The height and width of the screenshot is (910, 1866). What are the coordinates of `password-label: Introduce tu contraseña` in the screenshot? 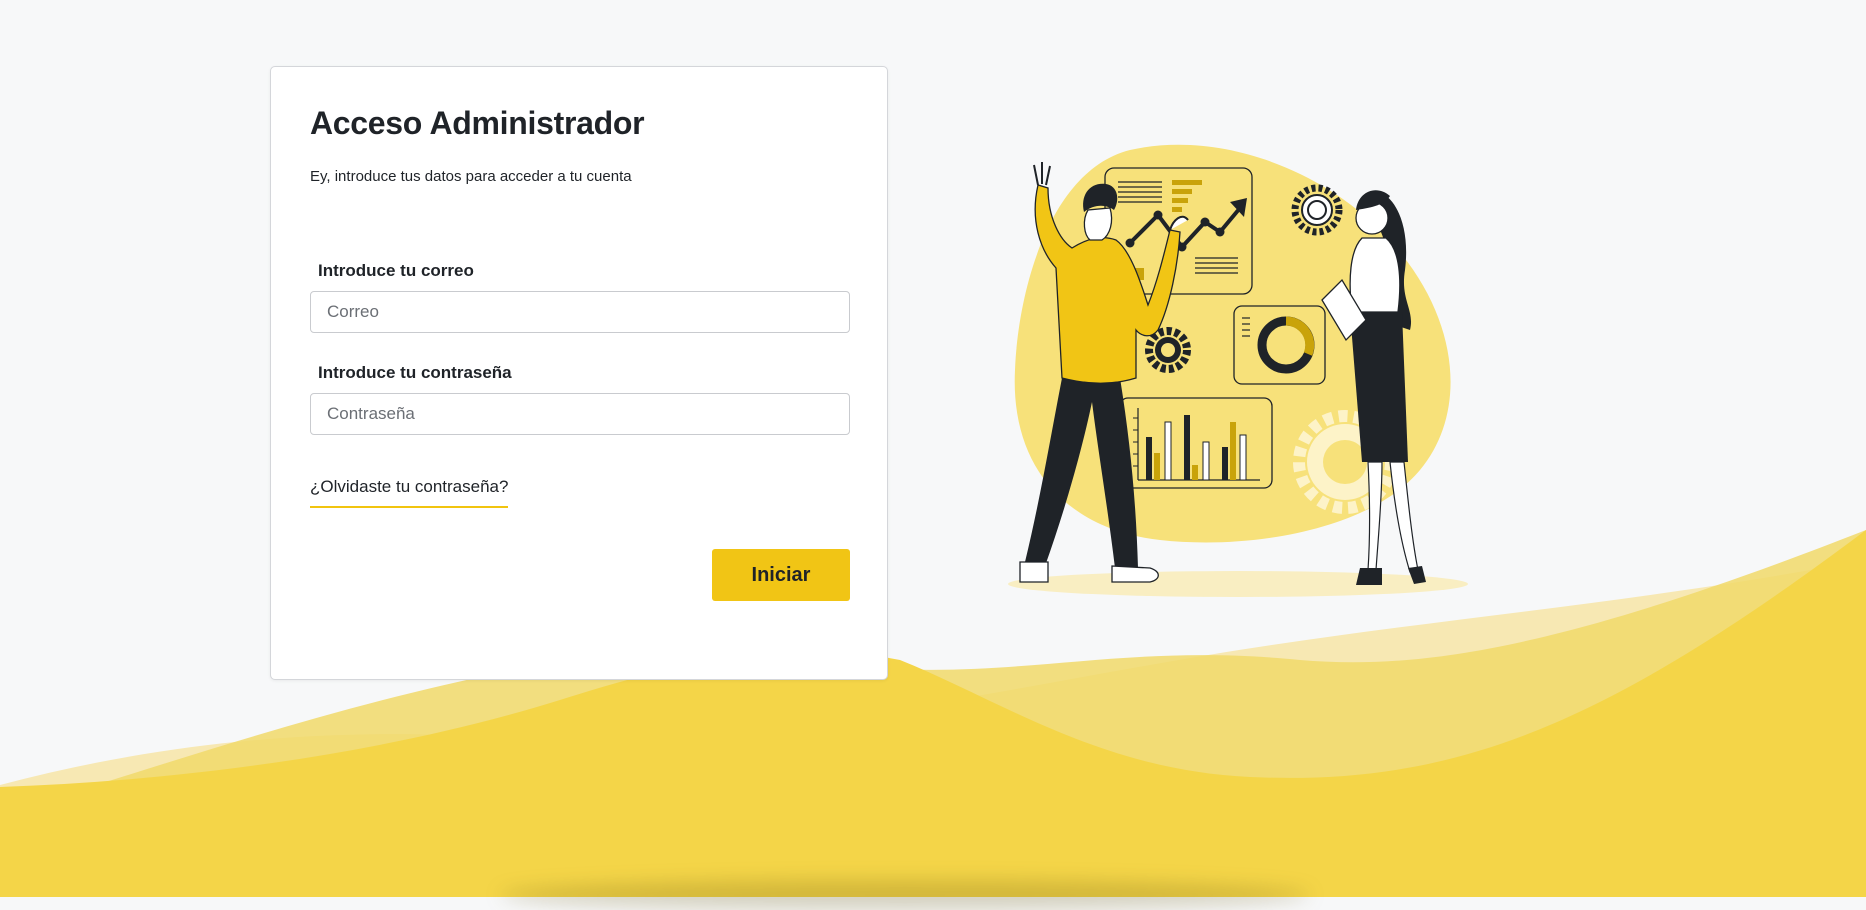 It's located at (415, 372).